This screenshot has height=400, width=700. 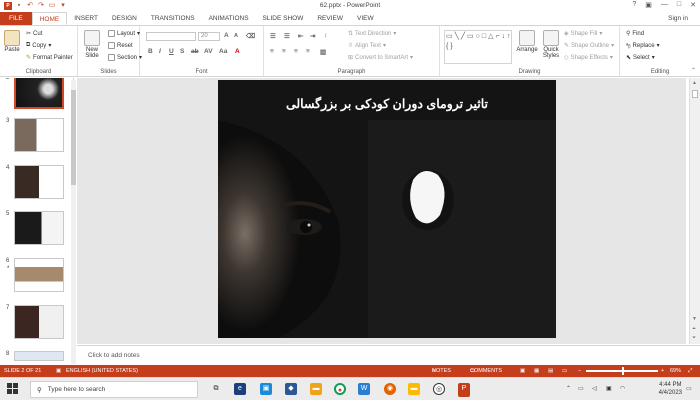 What do you see at coordinates (12, 41) in the screenshot?
I see `paste-button: Paste` at bounding box center [12, 41].